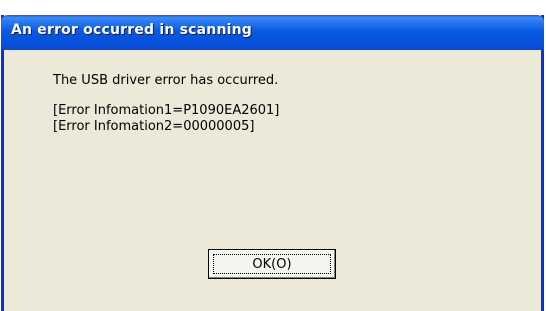  What do you see at coordinates (131, 30) in the screenshot?
I see `window-title: An error occurred in scanning` at bounding box center [131, 30].